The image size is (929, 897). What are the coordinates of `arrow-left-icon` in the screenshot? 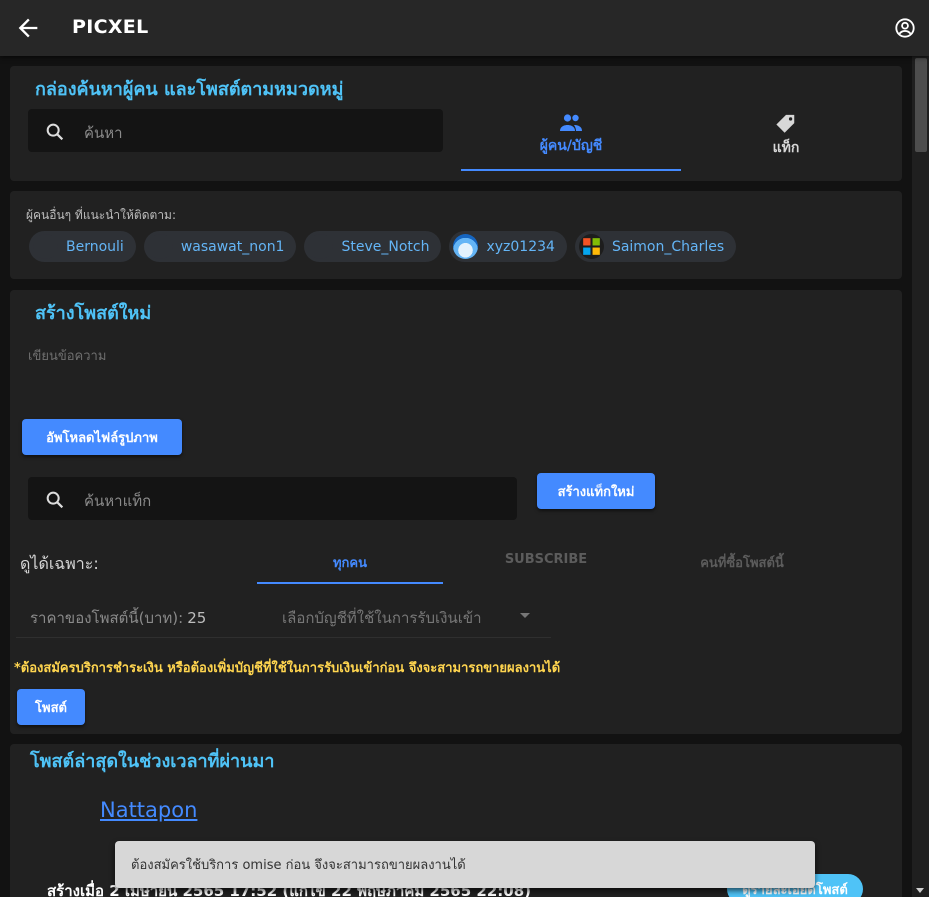 It's located at (28, 28).